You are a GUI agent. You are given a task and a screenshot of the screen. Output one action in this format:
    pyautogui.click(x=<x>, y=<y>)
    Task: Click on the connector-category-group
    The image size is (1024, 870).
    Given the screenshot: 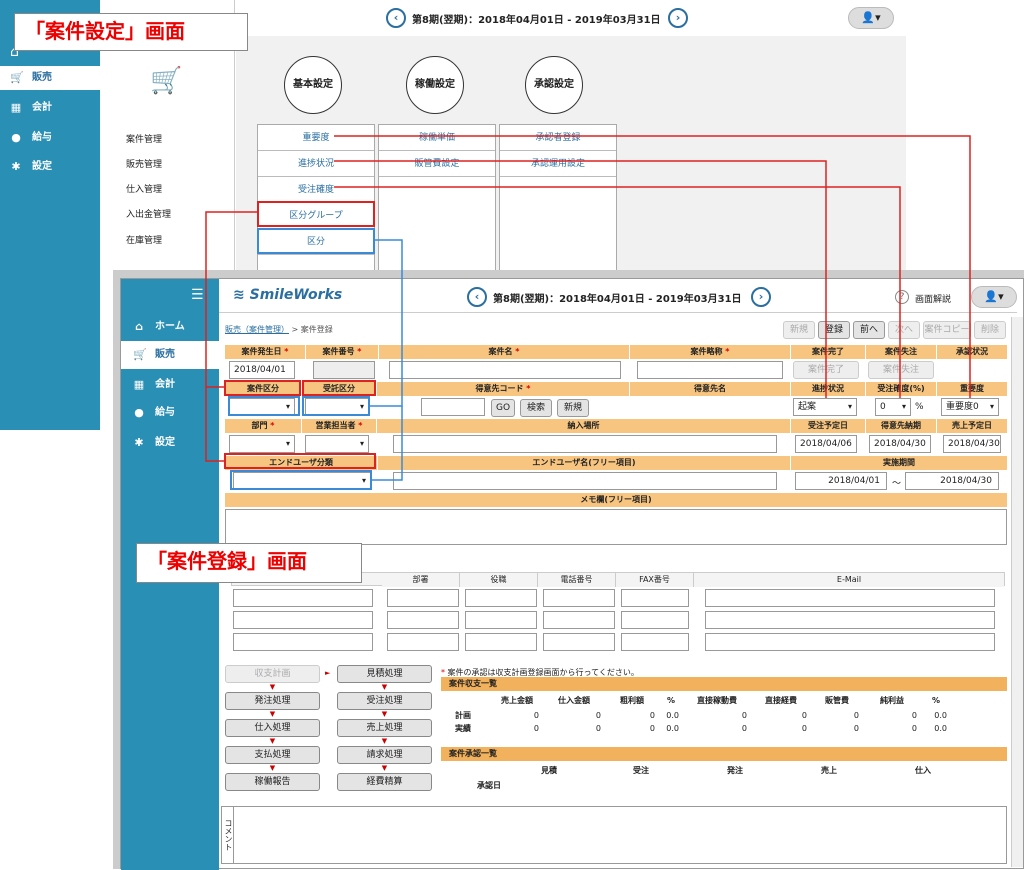 What is the action you would take?
    pyautogui.click(x=231, y=299)
    